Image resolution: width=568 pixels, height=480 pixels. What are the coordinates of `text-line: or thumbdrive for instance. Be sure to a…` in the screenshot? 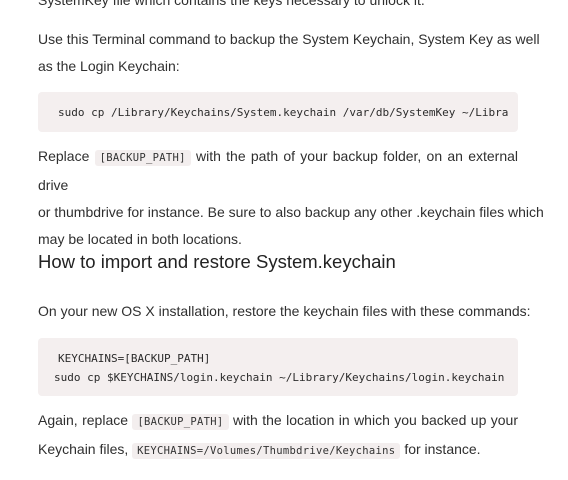 It's located at (291, 212).